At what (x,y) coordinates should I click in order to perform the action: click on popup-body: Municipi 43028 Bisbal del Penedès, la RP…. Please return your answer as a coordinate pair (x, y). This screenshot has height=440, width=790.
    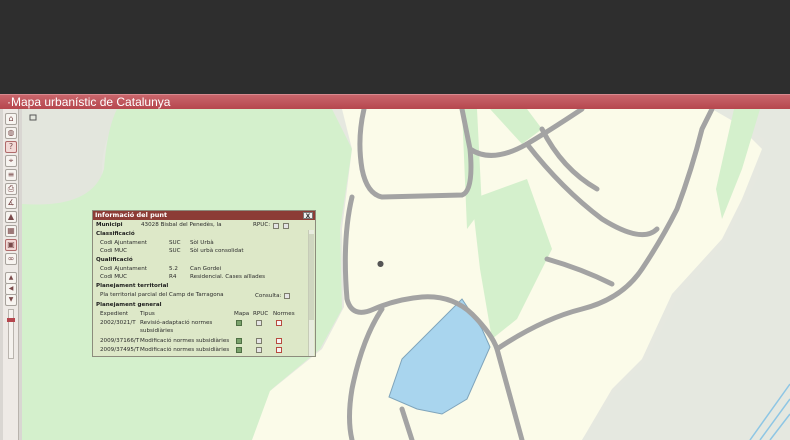
    Looking at the image, I should click on (204, 288).